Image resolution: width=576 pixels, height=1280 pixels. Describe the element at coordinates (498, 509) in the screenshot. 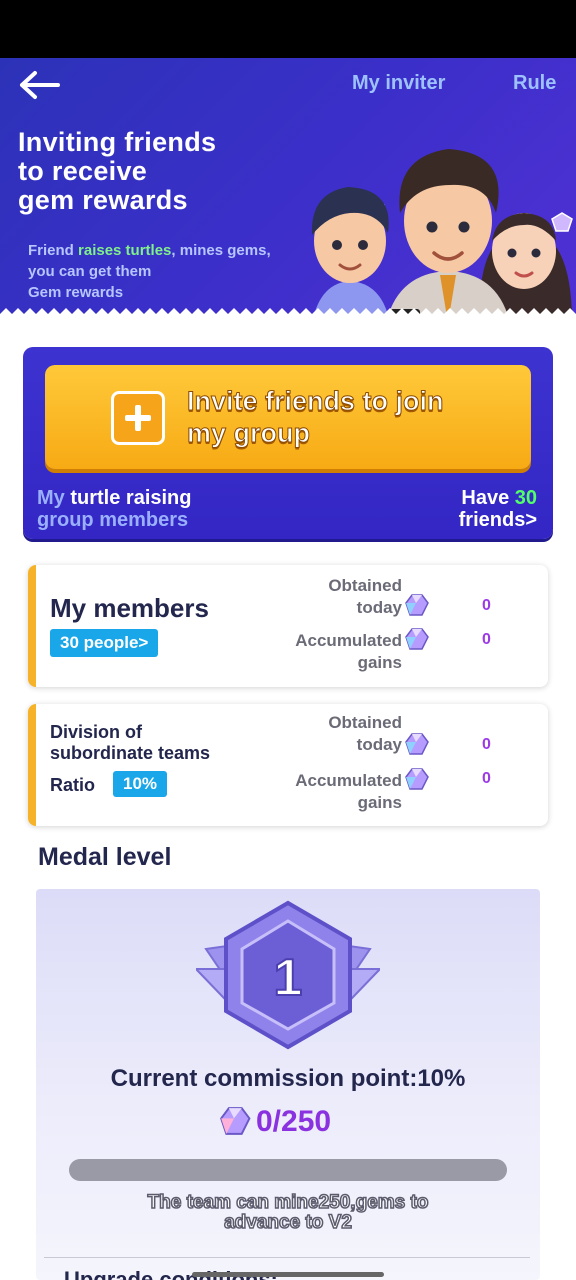

I see `friends-count-link: Have 30 friends>` at that location.